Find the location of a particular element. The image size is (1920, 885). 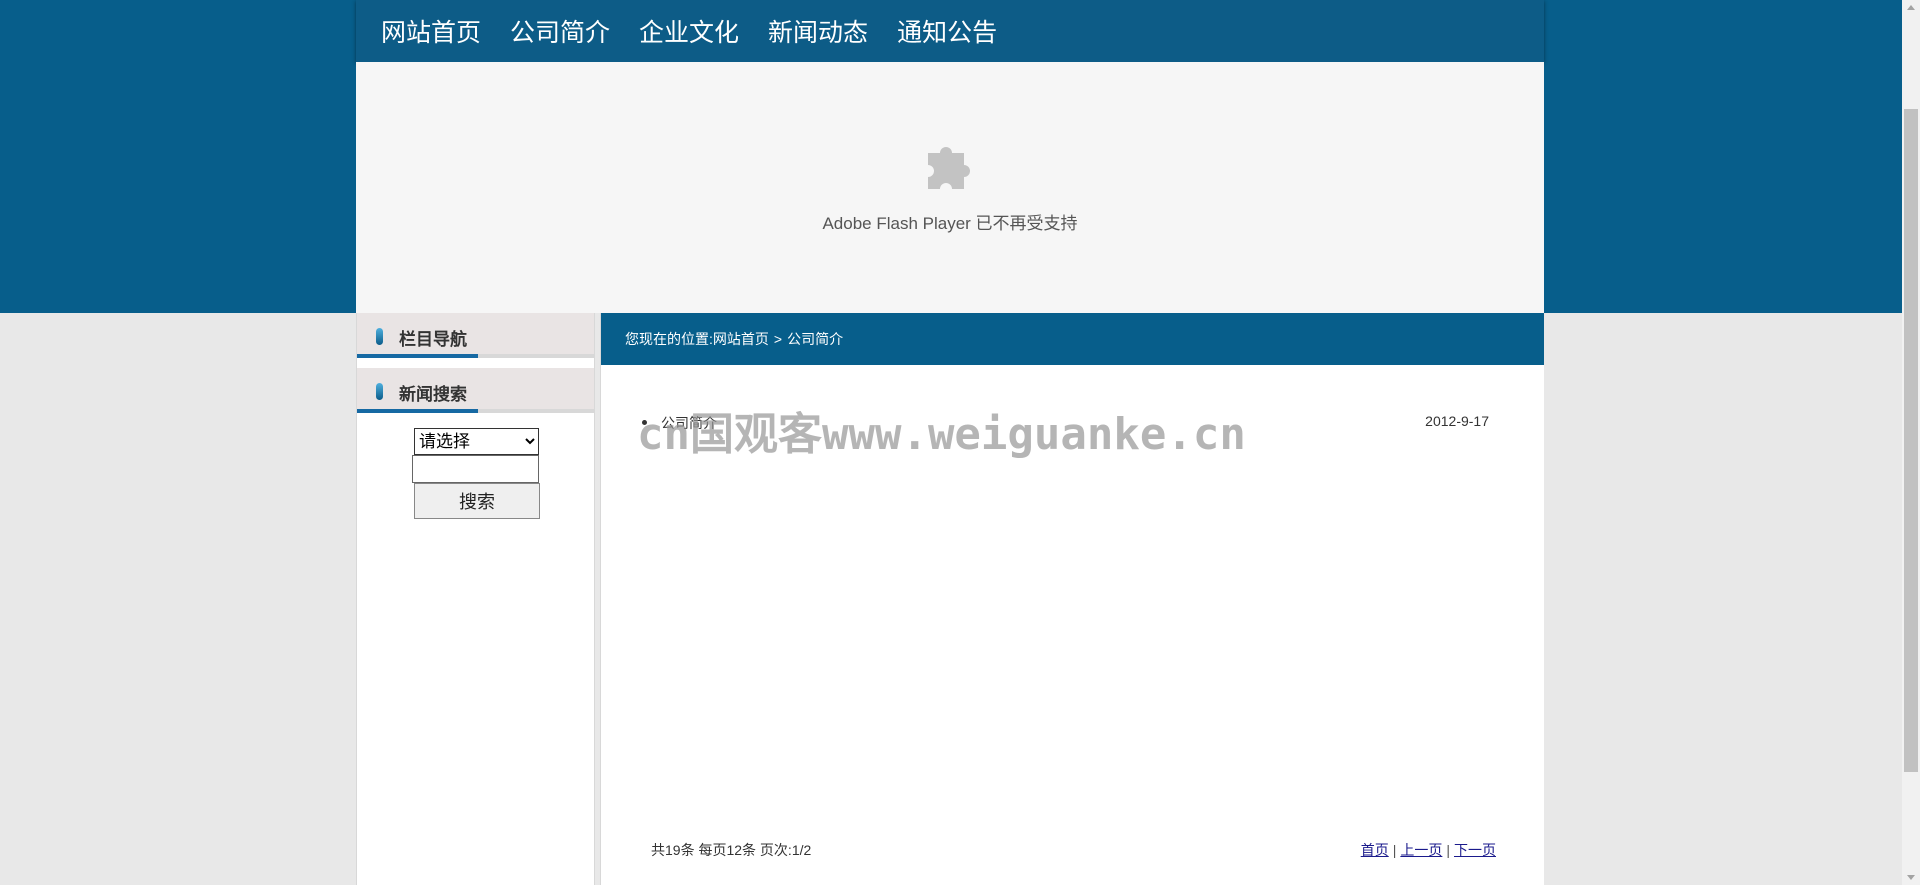

pagination-links: 首页 | 上一页 | 下一页 is located at coordinates (1428, 850).